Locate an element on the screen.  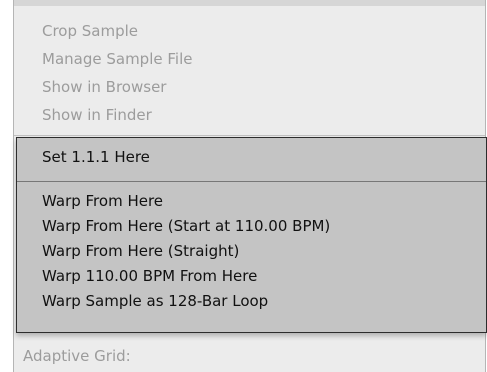
menu-item-show-in-browser: Show in Browser is located at coordinates (104, 87).